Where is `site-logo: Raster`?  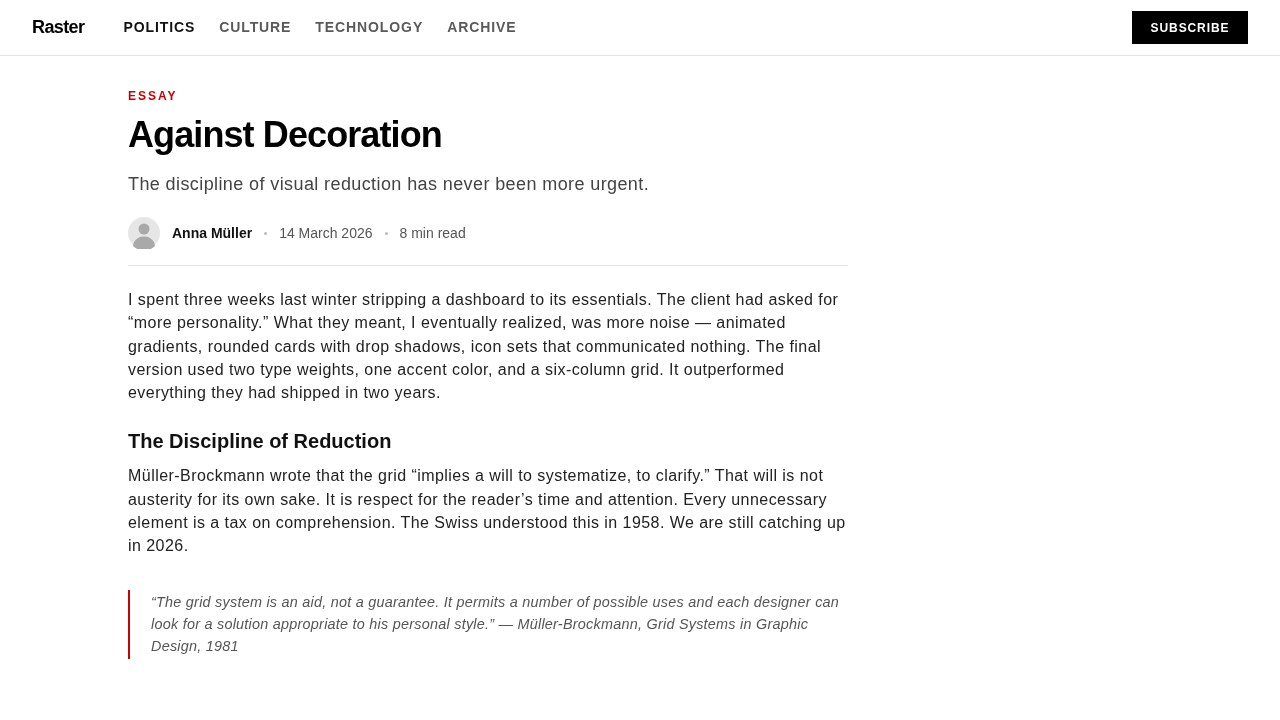 site-logo: Raster is located at coordinates (58, 27).